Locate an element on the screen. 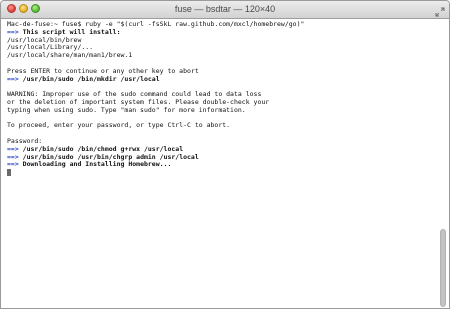 This screenshot has height=309, width=450. title-bar: fuse — bsdtar — 120×40 is located at coordinates (225, 10).